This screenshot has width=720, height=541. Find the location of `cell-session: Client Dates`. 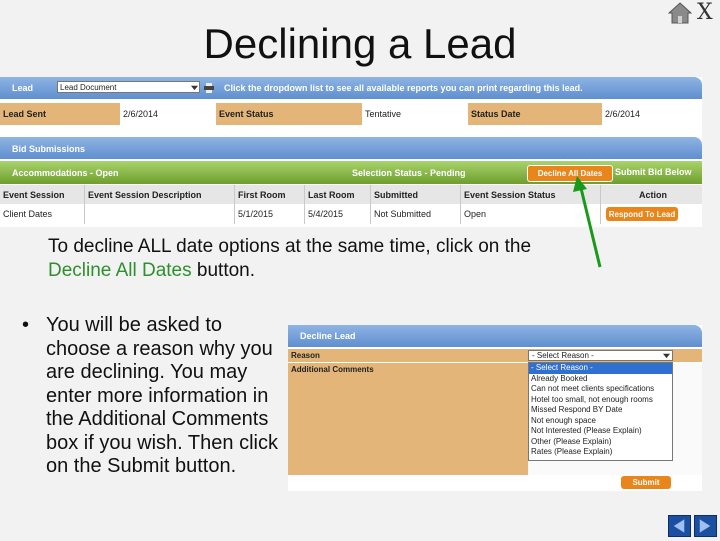

cell-session: Client Dates is located at coordinates (42, 214).